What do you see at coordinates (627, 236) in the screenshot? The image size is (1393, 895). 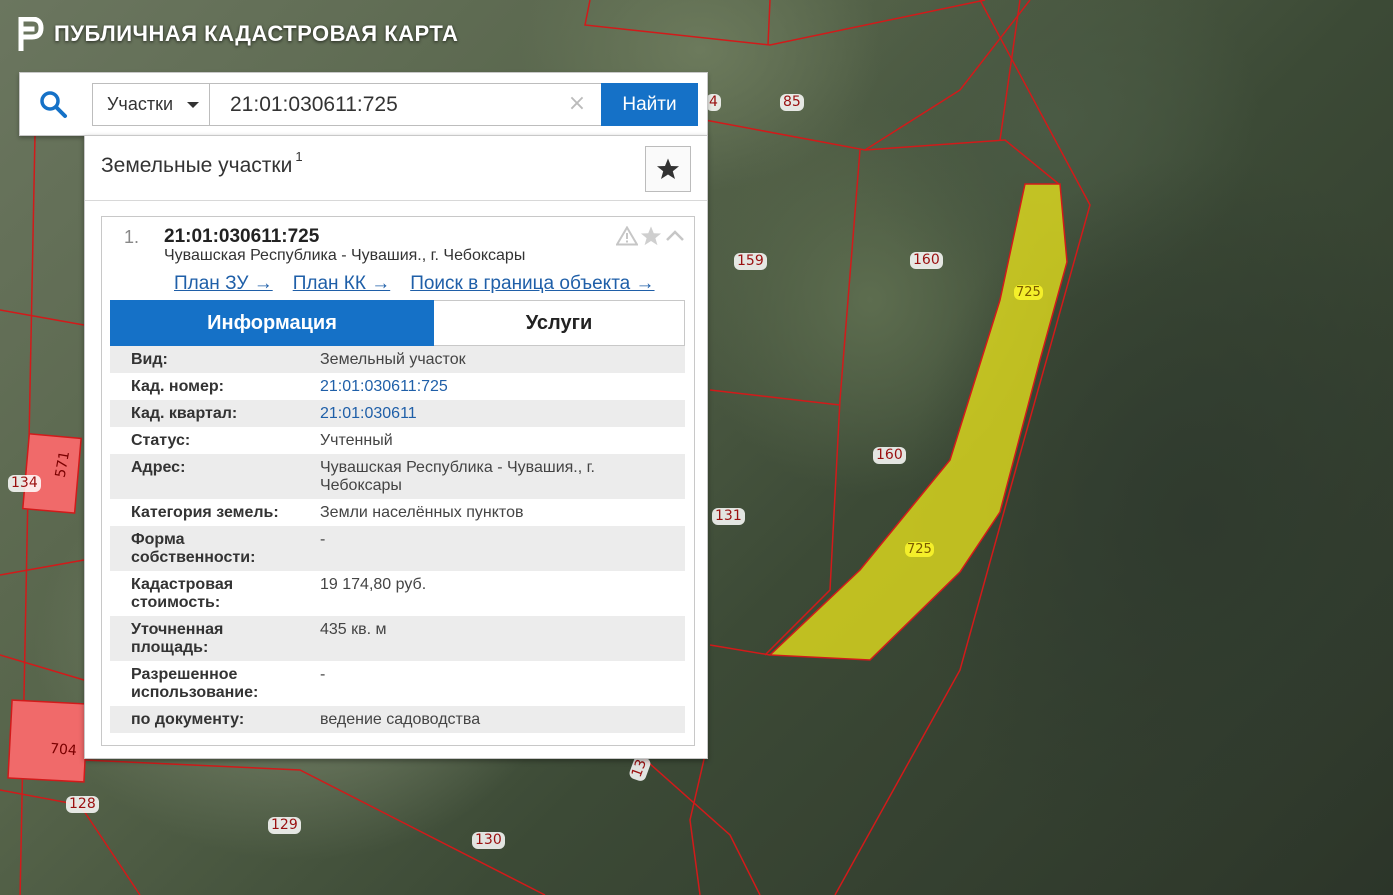 I see `warning-icon` at bounding box center [627, 236].